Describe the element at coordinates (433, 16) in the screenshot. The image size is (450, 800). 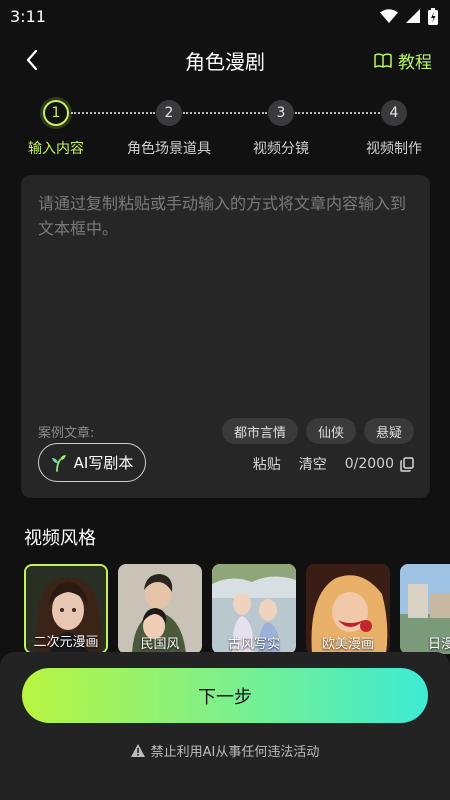
I see `battery-icon` at that location.